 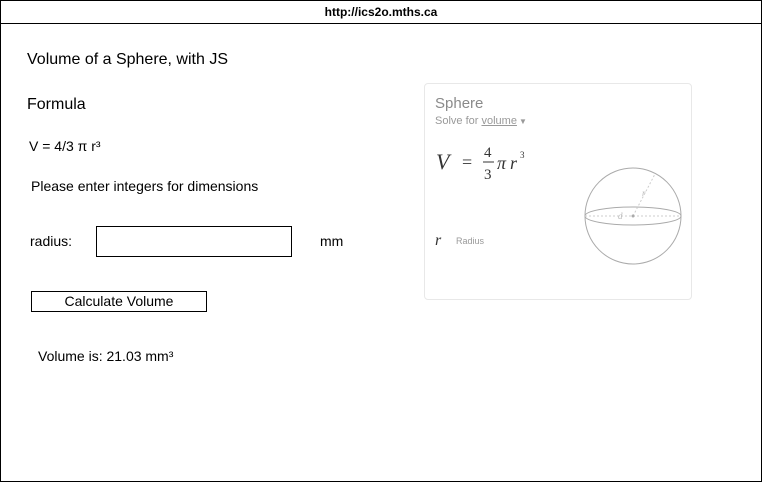 What do you see at coordinates (488, 175) in the screenshot?
I see `formula-denominator: 3` at bounding box center [488, 175].